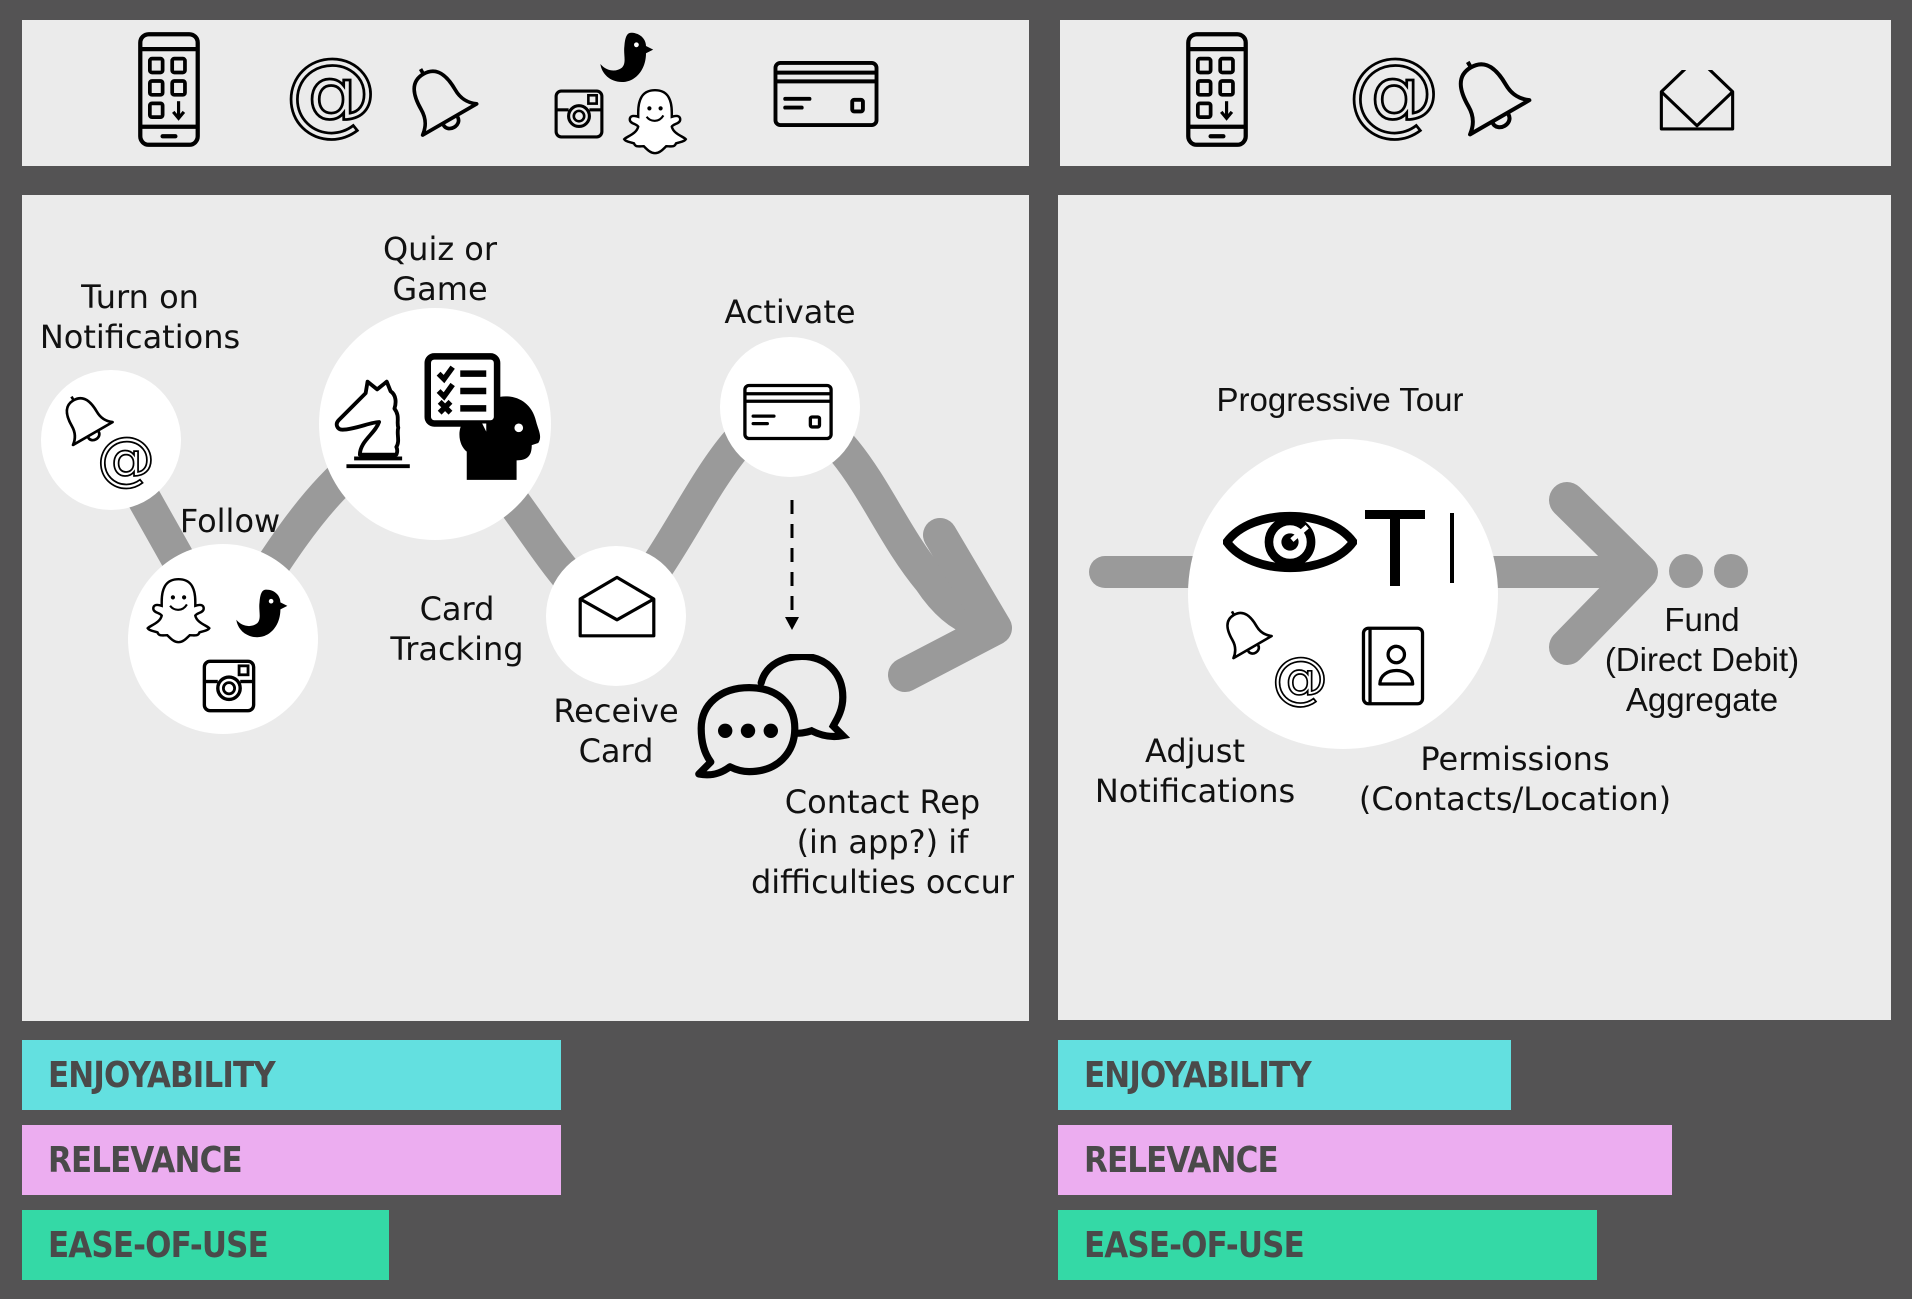  Describe the element at coordinates (1195, 771) in the screenshot. I see `step-label-adjust: Adjust Notifications` at that location.